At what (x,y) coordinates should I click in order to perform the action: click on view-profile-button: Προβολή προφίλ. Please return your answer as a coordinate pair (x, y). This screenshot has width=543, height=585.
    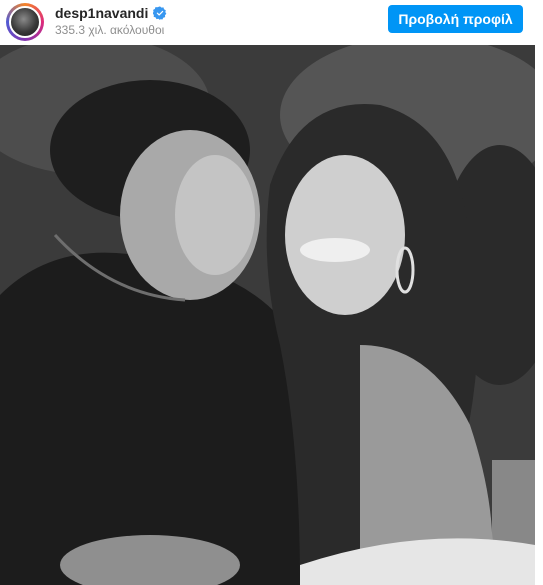
    Looking at the image, I should click on (455, 19).